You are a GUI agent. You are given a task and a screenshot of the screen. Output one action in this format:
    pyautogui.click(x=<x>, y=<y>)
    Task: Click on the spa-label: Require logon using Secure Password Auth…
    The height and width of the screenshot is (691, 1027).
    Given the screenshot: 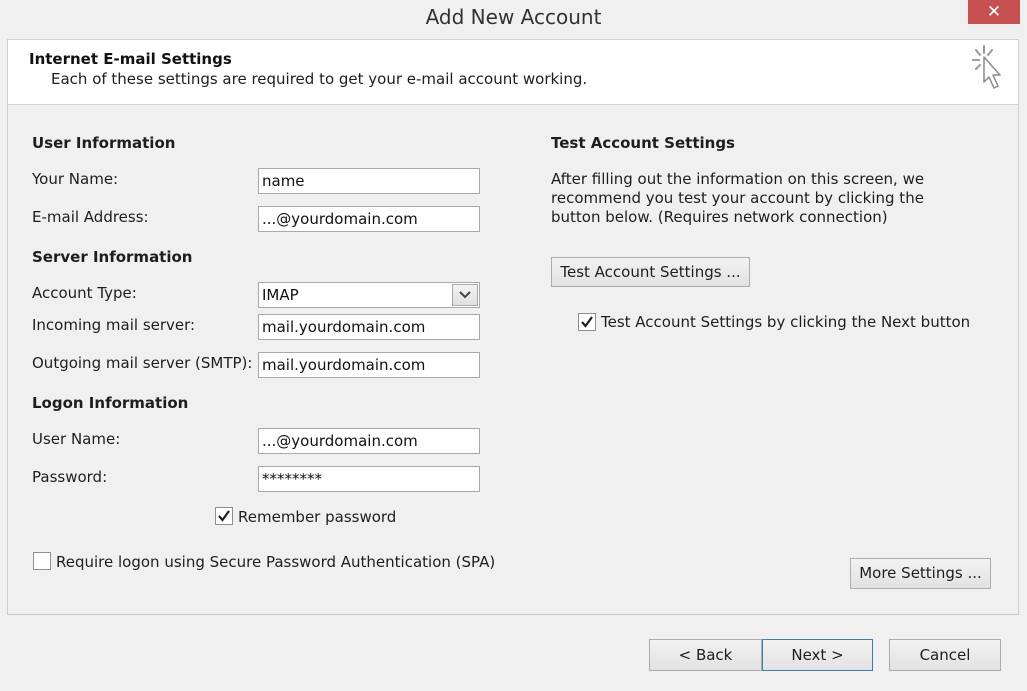 What is the action you would take?
    pyautogui.click(x=275, y=562)
    